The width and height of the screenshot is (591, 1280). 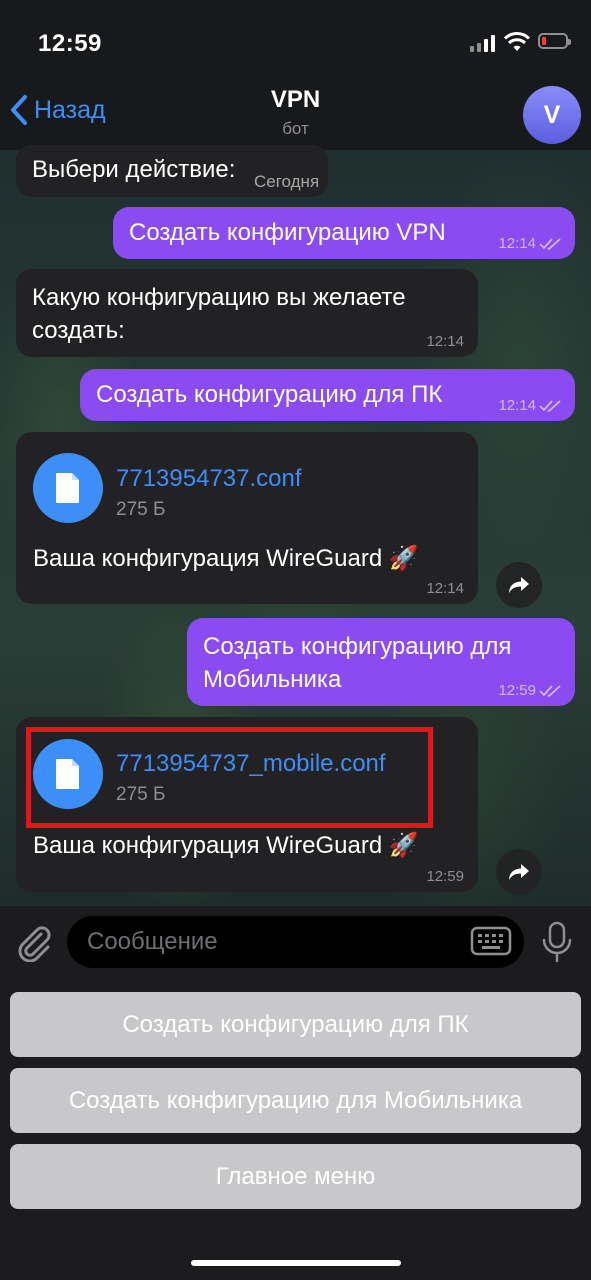 What do you see at coordinates (517, 41) in the screenshot?
I see `wifi-icon` at bounding box center [517, 41].